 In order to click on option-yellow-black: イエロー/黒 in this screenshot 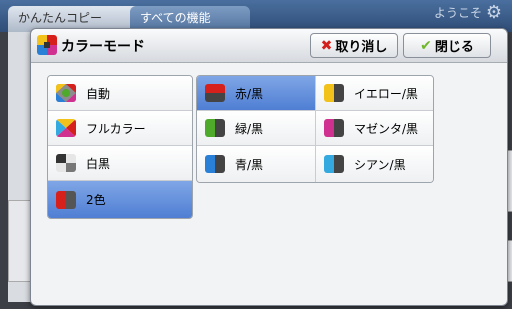, I will do `click(374, 93)`.